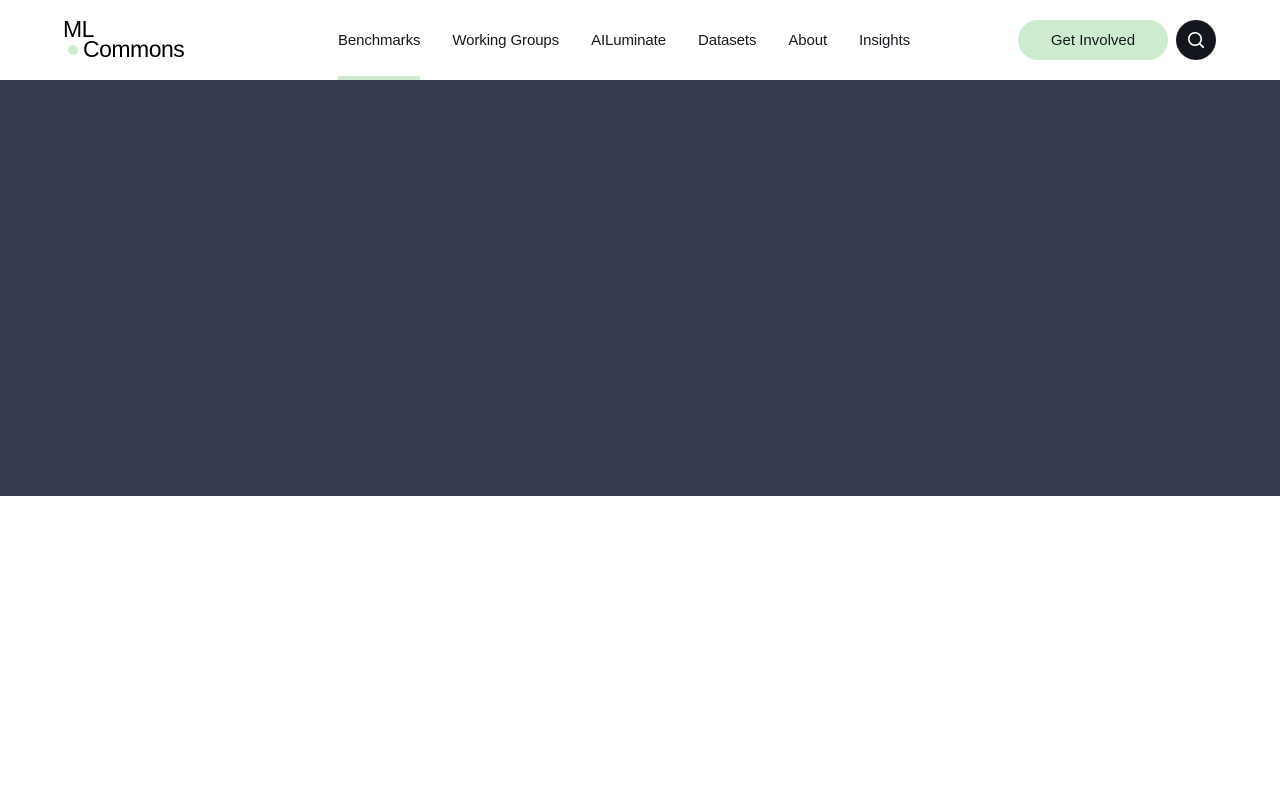 This screenshot has height=800, width=1280. I want to click on search-button, so click(1196, 40).